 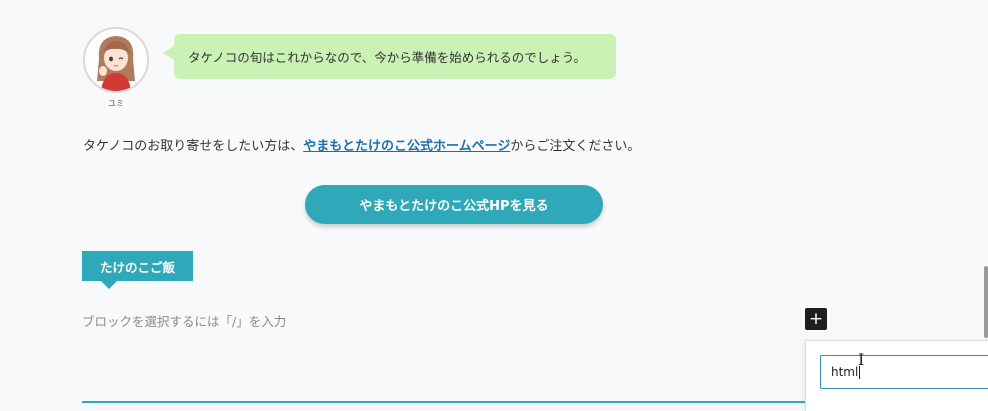 What do you see at coordinates (406, 146) in the screenshot?
I see `official-site-link: やまもとたけのこ公式ホームページ` at bounding box center [406, 146].